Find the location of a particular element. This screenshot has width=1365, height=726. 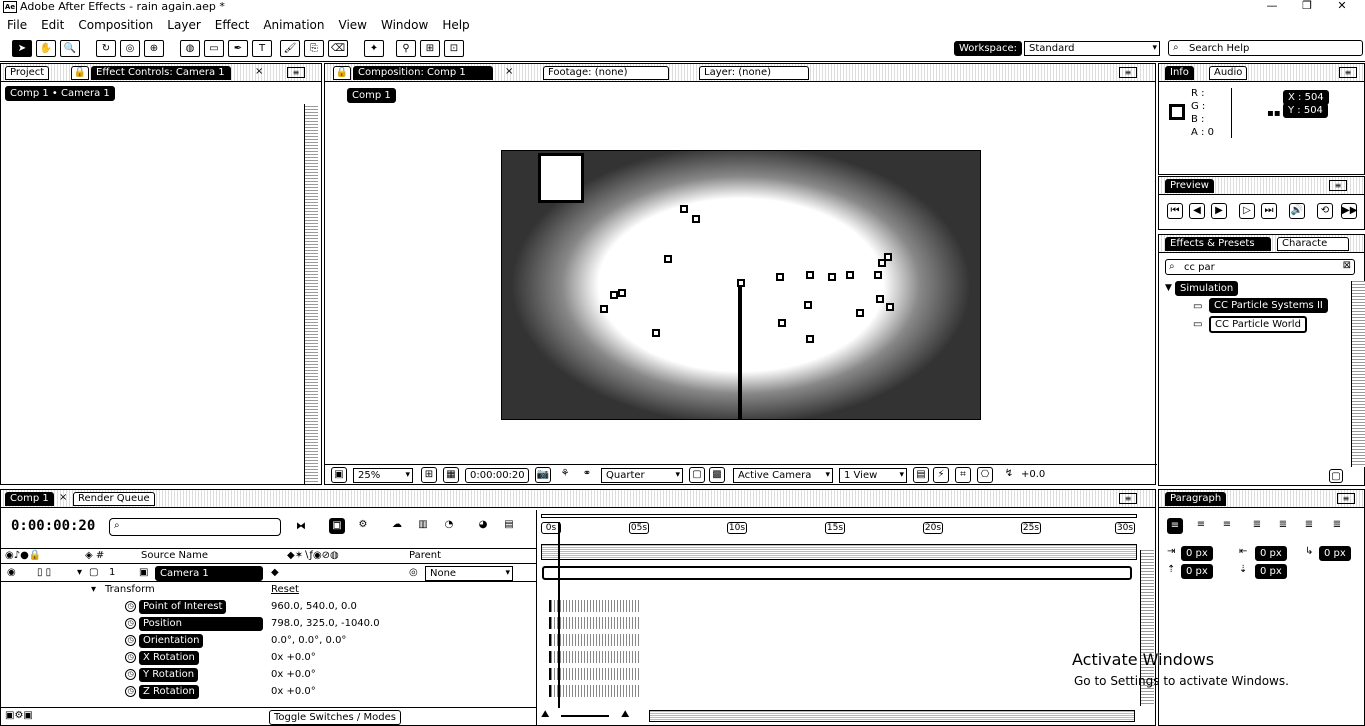

current-time-indicator is located at coordinates (559, 615).